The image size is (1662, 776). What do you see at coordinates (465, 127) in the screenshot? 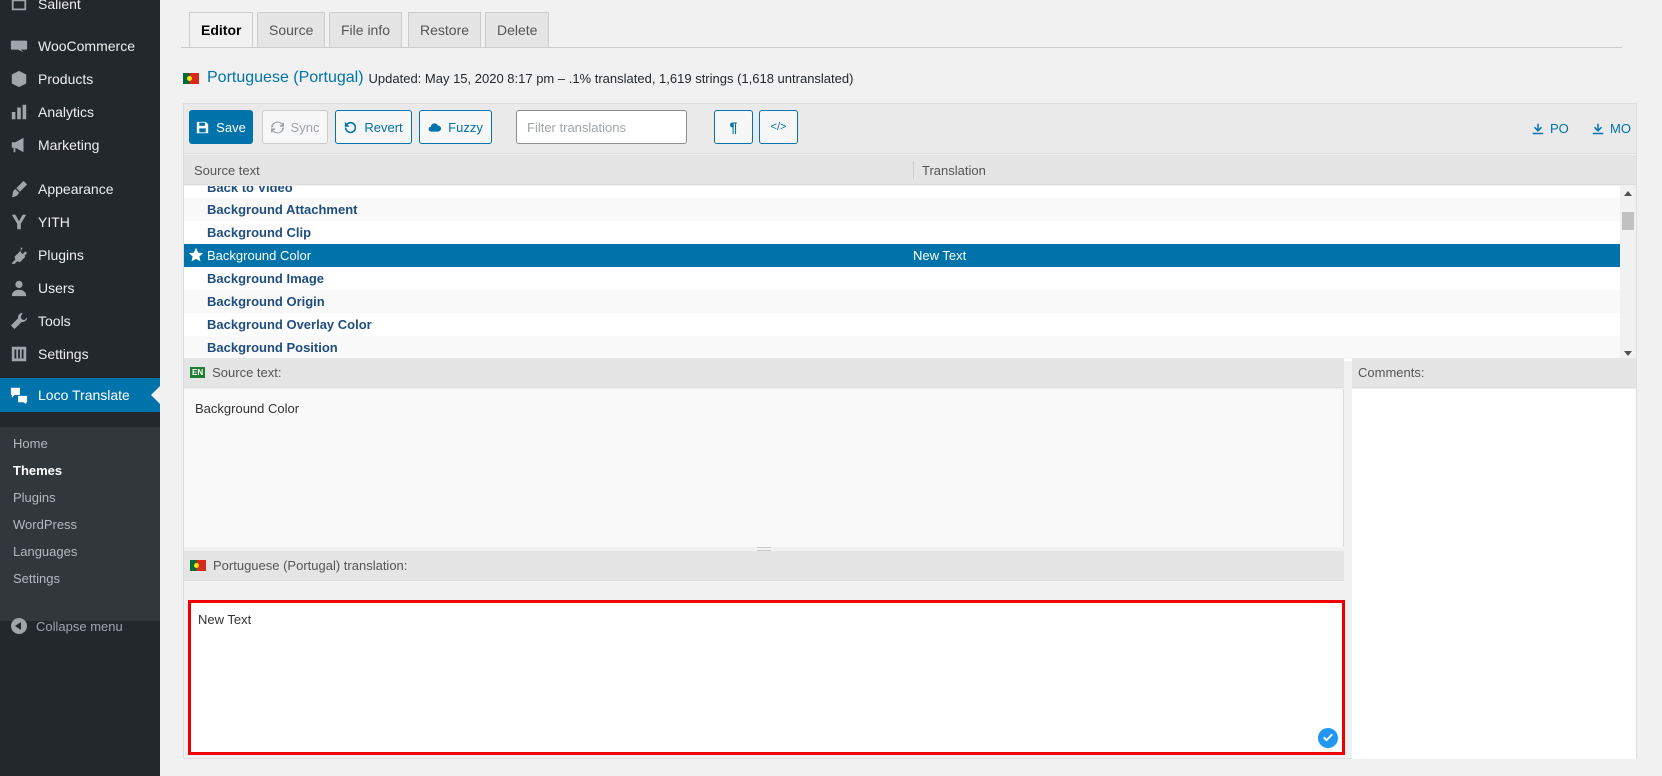
I see `fuzzy-label: Fuzzy` at bounding box center [465, 127].